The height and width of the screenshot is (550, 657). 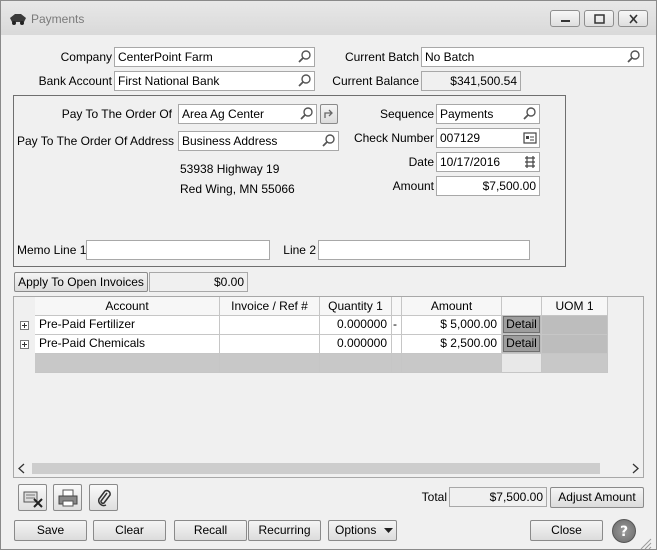 I want to click on column-header-detail, so click(x=522, y=306).